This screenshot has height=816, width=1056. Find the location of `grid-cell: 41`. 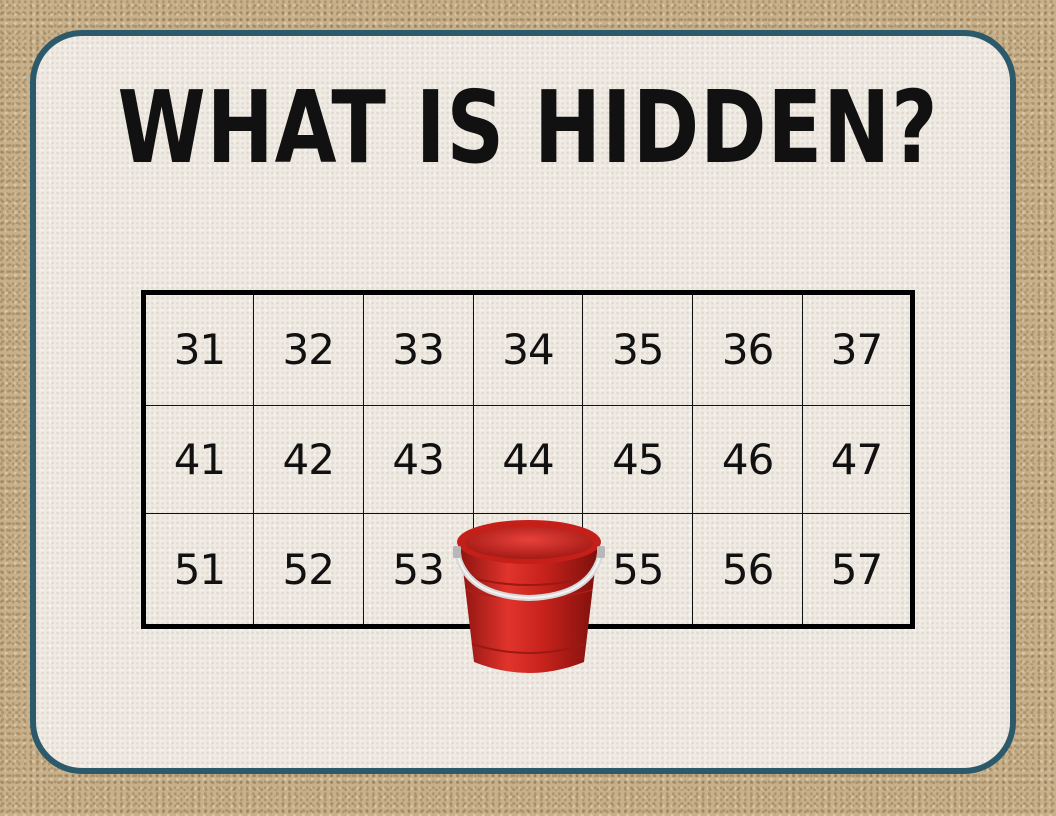

grid-cell: 41 is located at coordinates (198, 459).